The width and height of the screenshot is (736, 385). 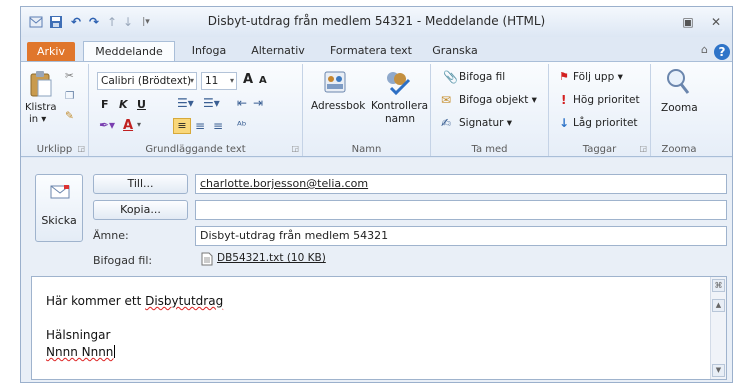 What do you see at coordinates (295, 148) in the screenshot?
I see `basic-text-launcher-icon: ◲` at bounding box center [295, 148].